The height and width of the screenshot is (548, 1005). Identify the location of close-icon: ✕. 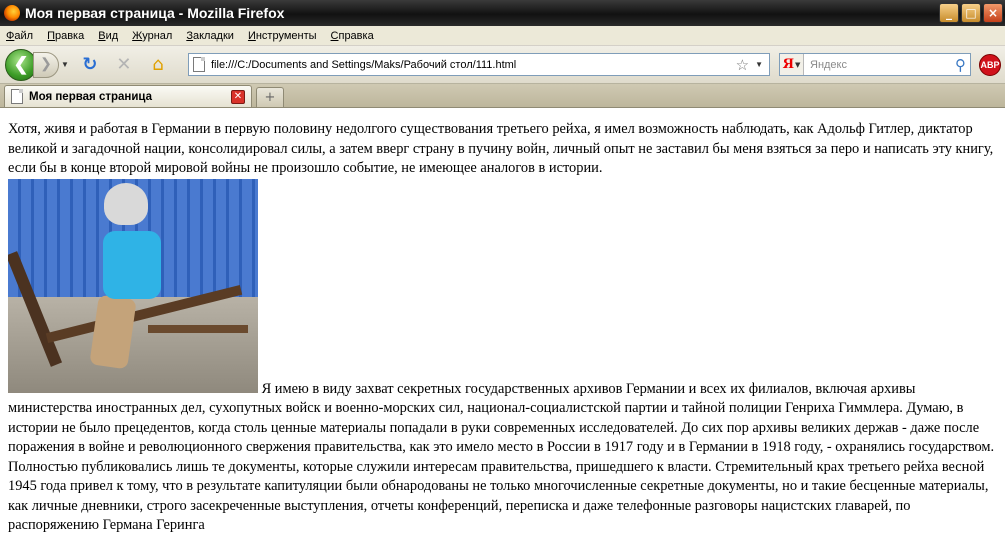
(238, 96).